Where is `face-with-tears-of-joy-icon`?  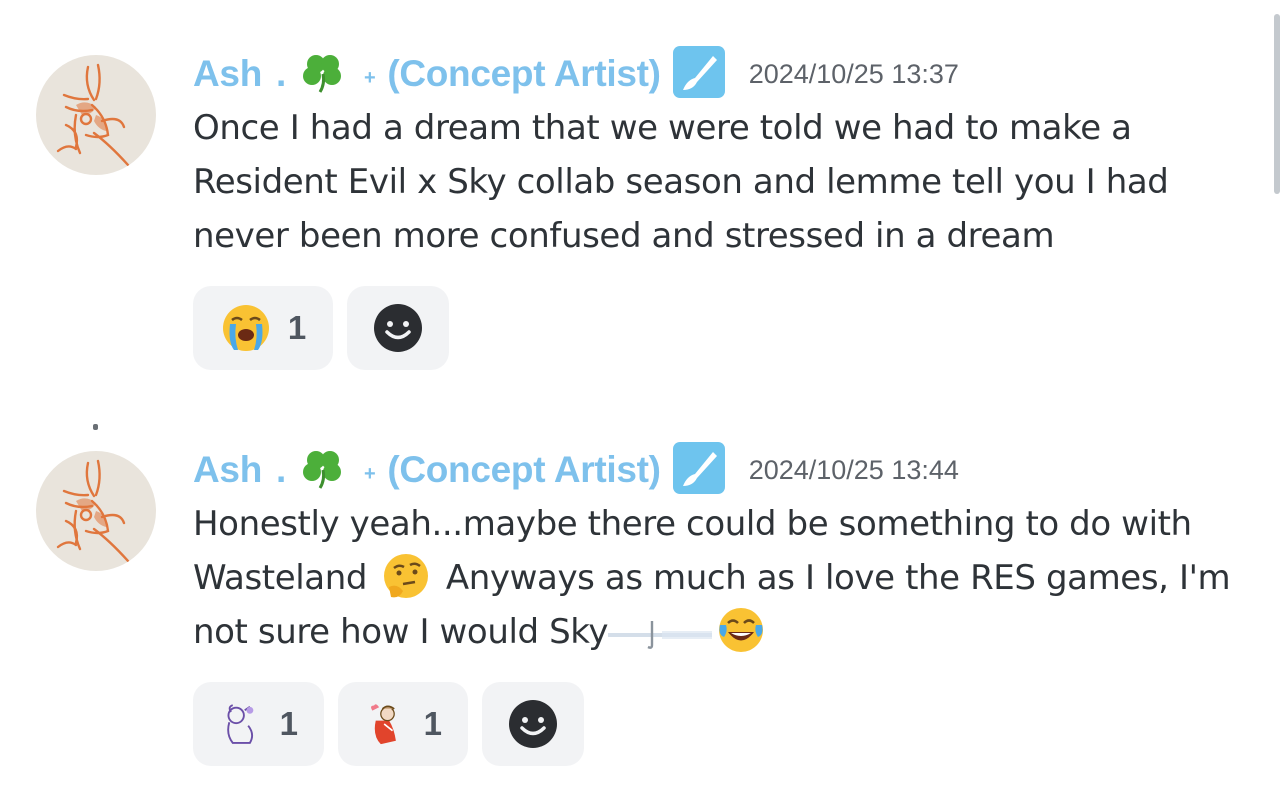 face-with-tears-of-joy-icon is located at coordinates (741, 630).